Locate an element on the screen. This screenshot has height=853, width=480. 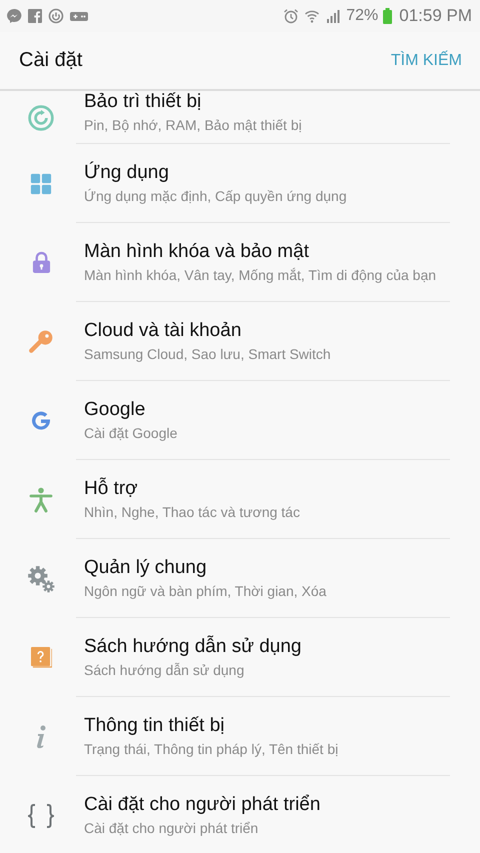
gear-icon is located at coordinates (41, 579).